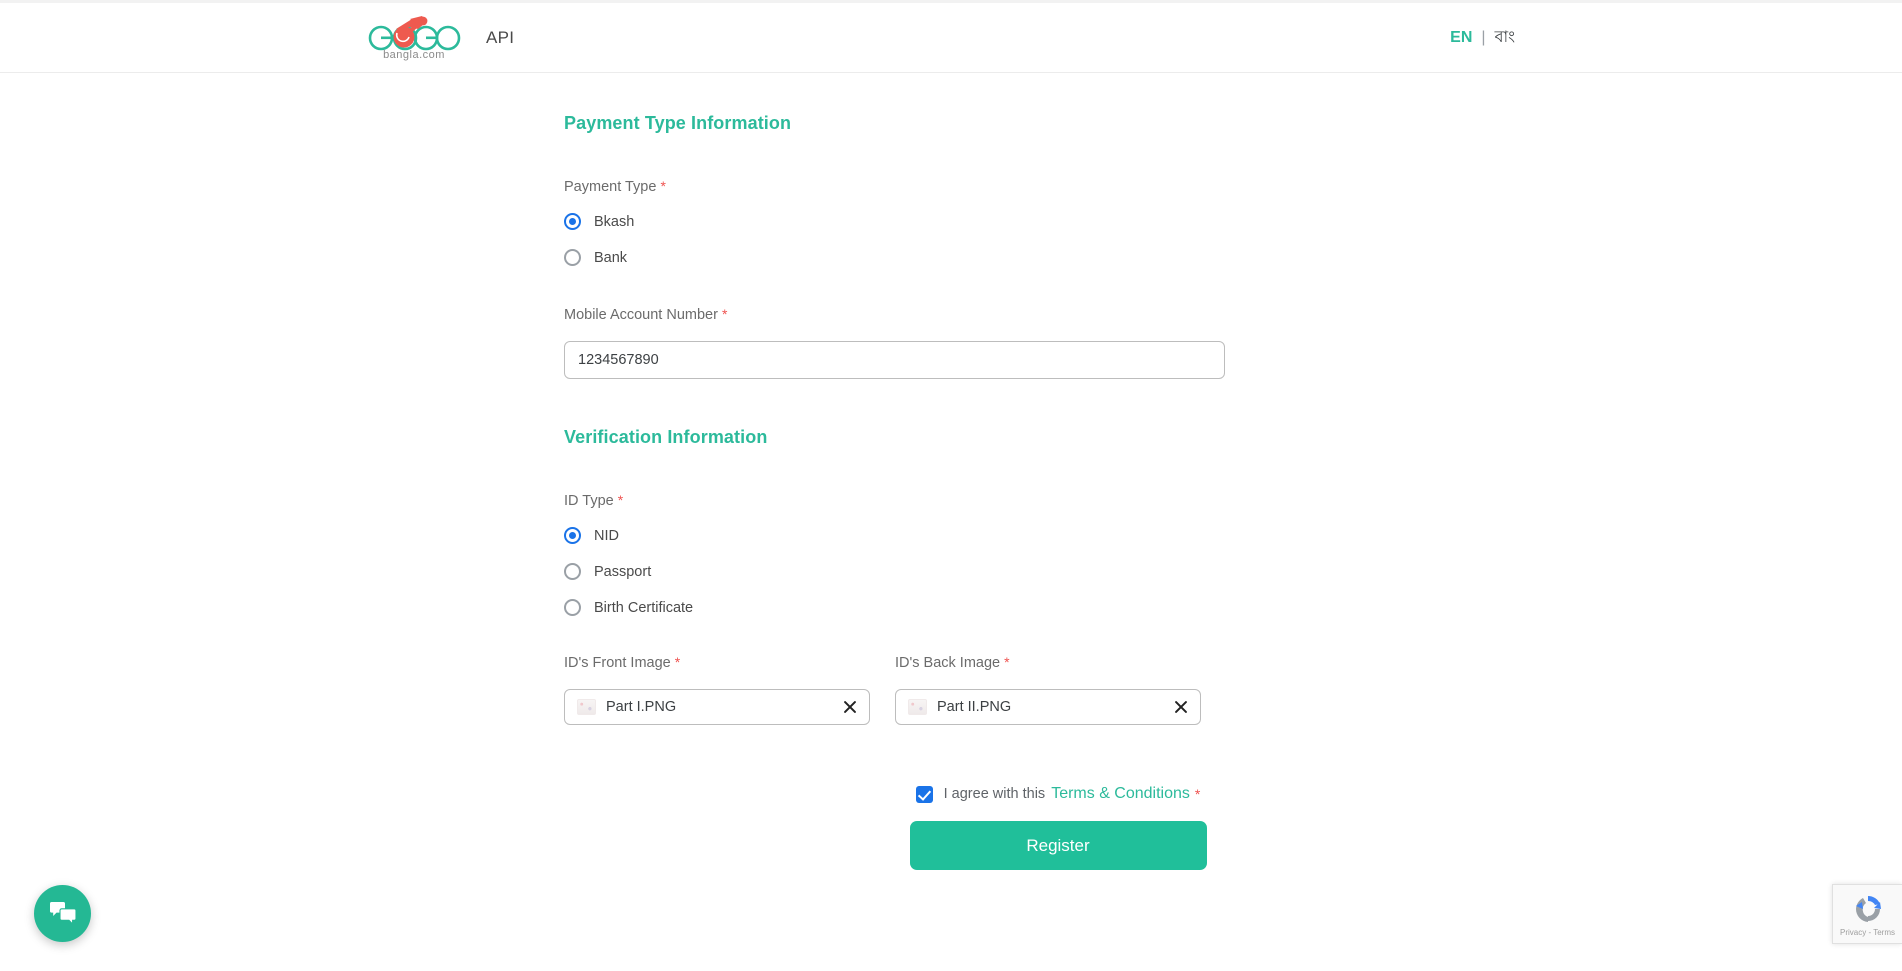 The height and width of the screenshot is (971, 1902). What do you see at coordinates (850, 707) in the screenshot?
I see `remove-front-image-icon` at bounding box center [850, 707].